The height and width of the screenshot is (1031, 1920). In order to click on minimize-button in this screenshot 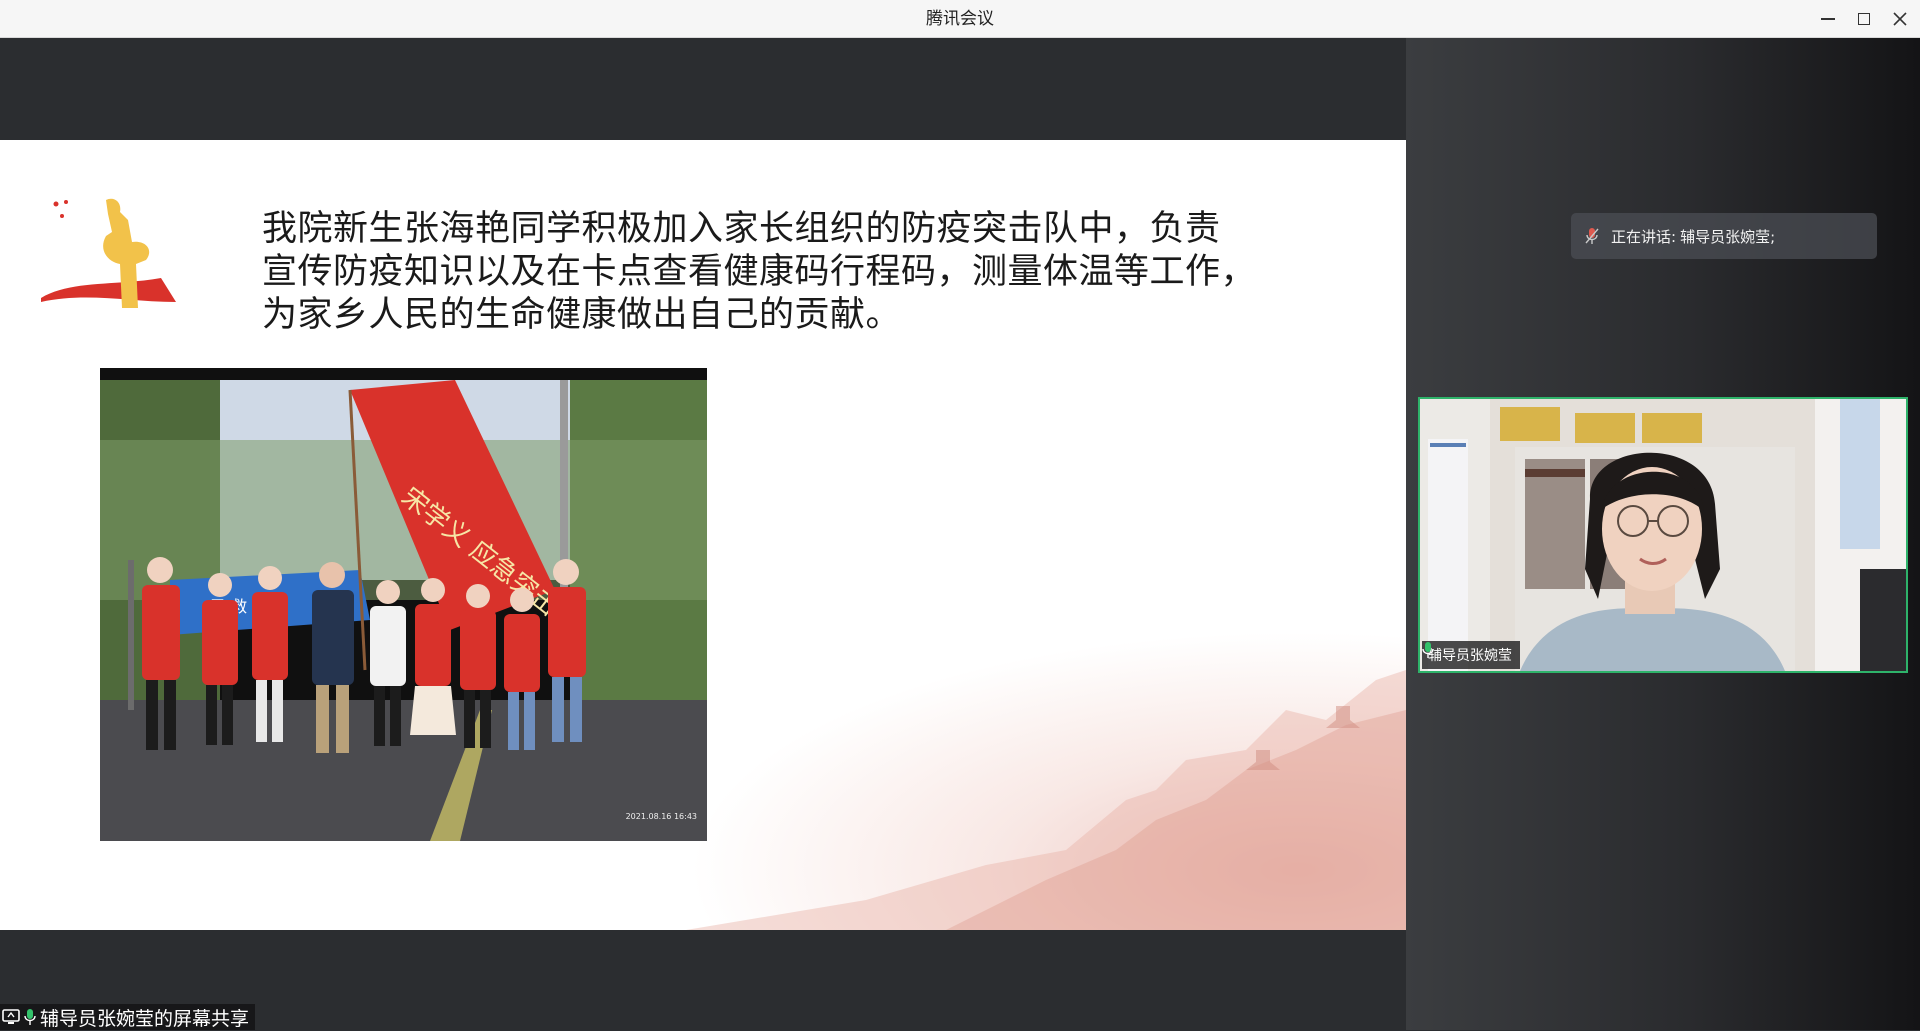, I will do `click(1828, 19)`.